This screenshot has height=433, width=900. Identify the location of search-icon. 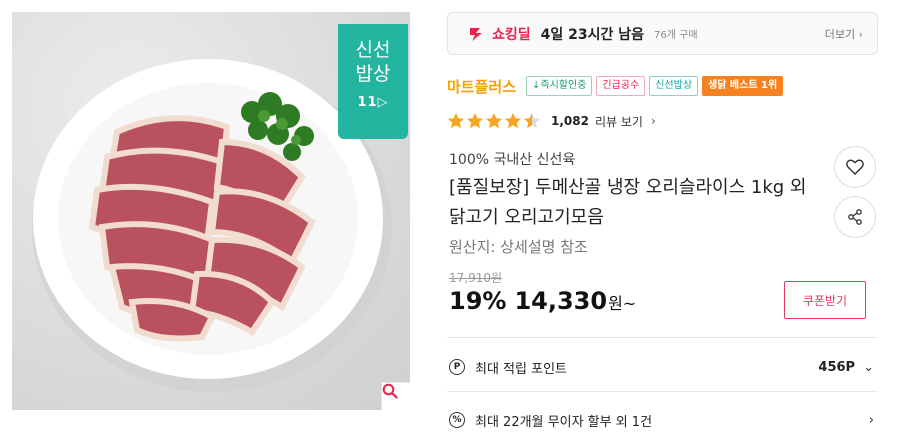
(390, 391).